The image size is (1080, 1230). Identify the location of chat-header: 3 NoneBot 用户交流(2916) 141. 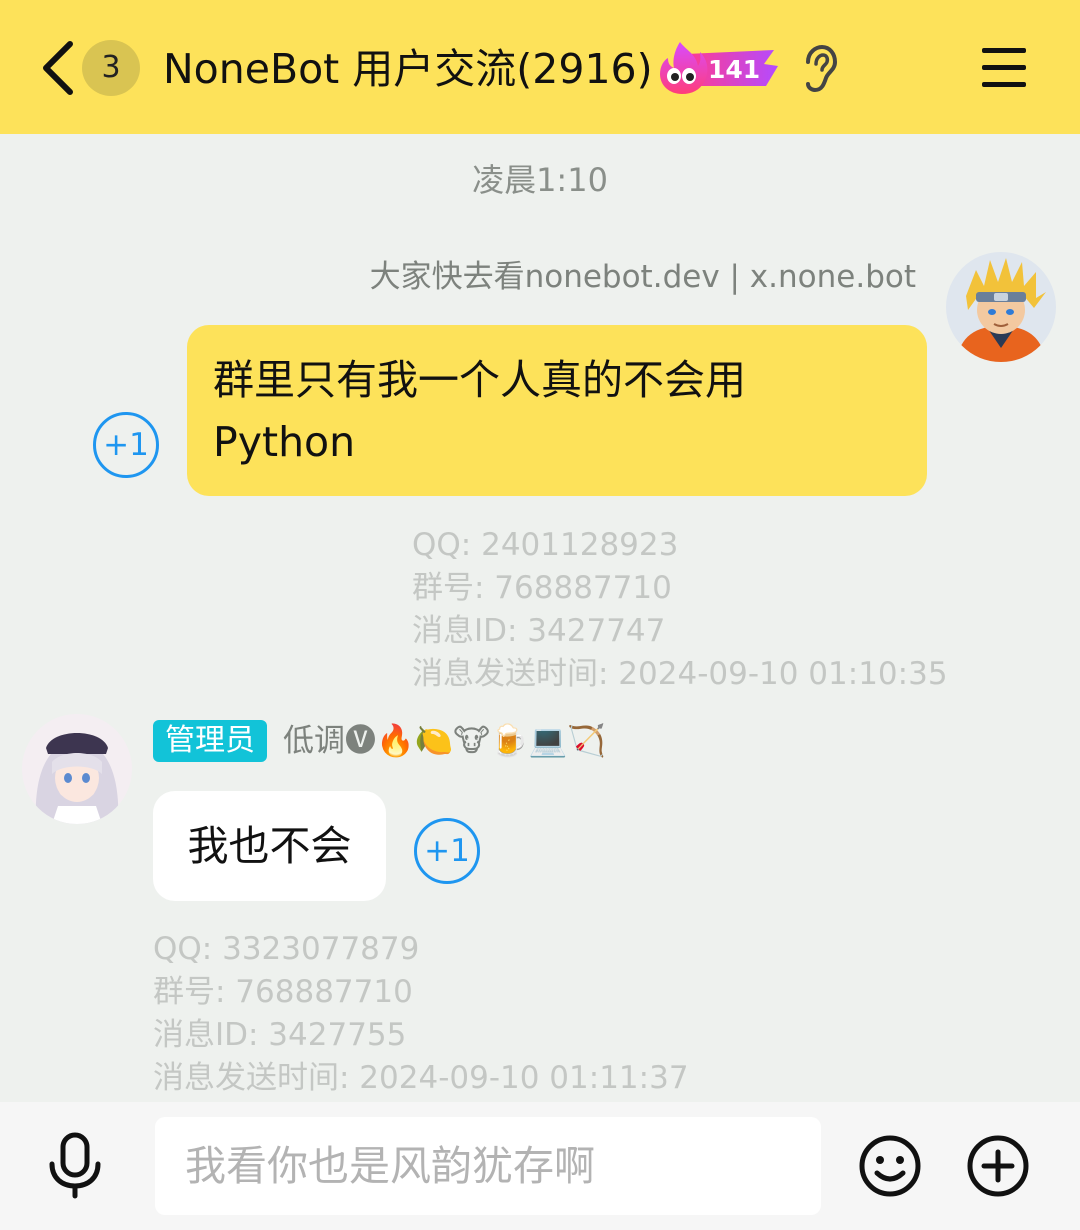
(540, 67).